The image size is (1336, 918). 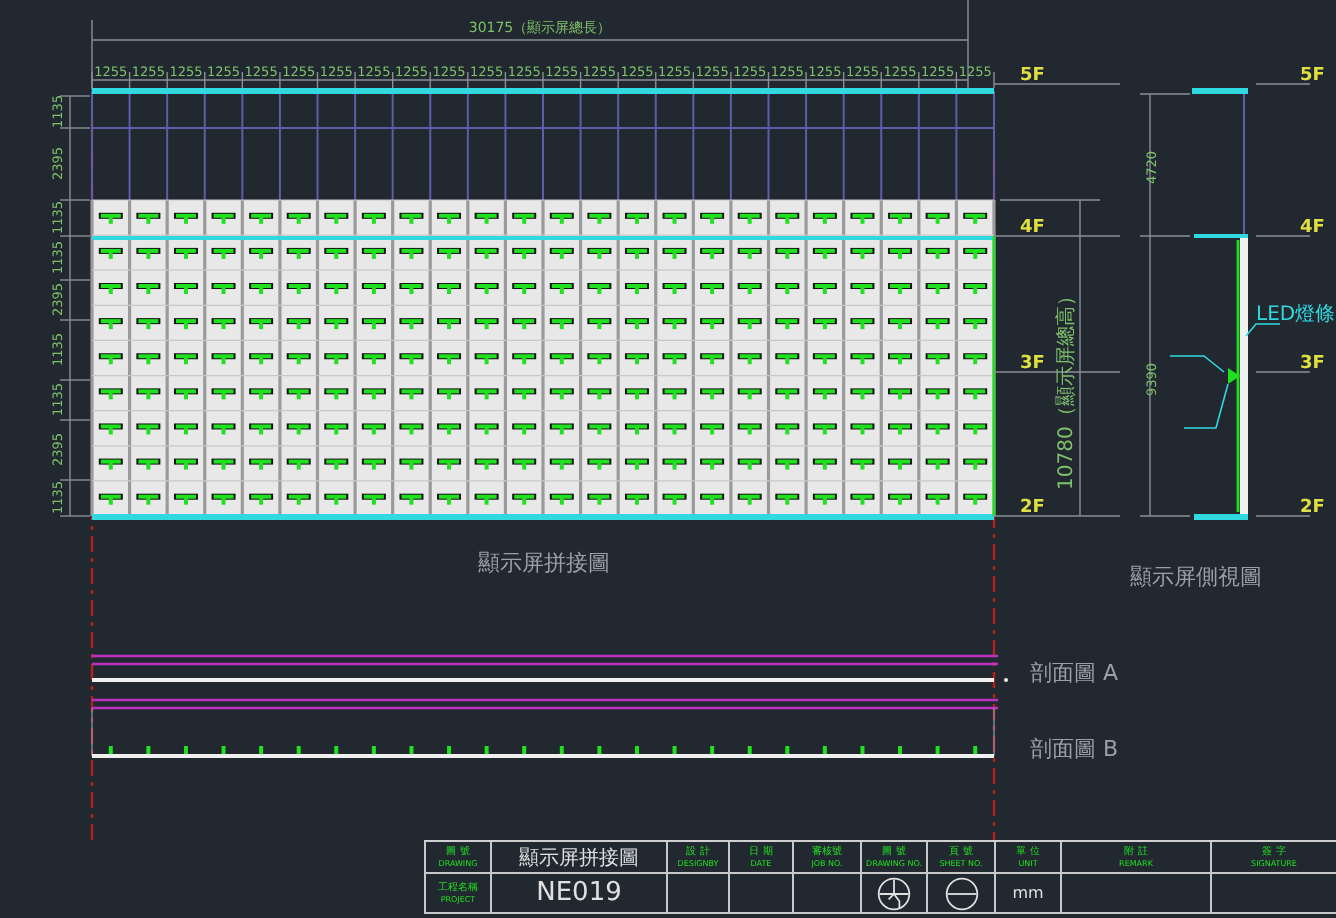 What do you see at coordinates (894, 893) in the screenshot?
I see `projection-symbol-icon` at bounding box center [894, 893].